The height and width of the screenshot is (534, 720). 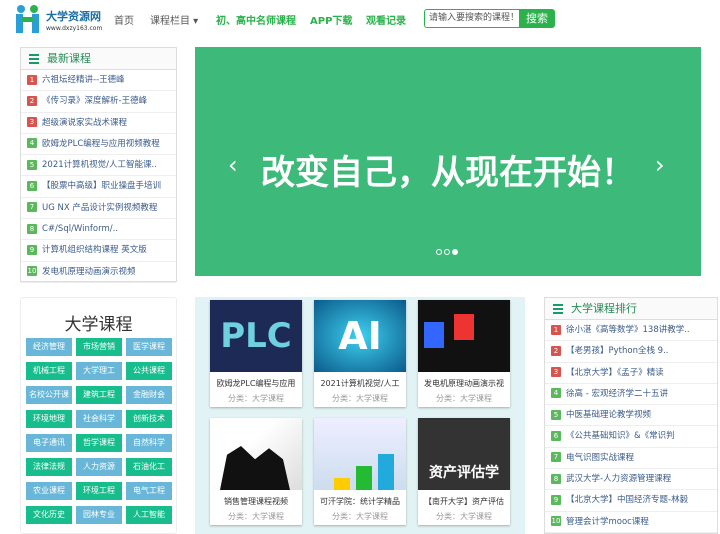 What do you see at coordinates (631, 373) in the screenshot?
I see `list-item: 3 【北京大学】《孟子》精读` at bounding box center [631, 373].